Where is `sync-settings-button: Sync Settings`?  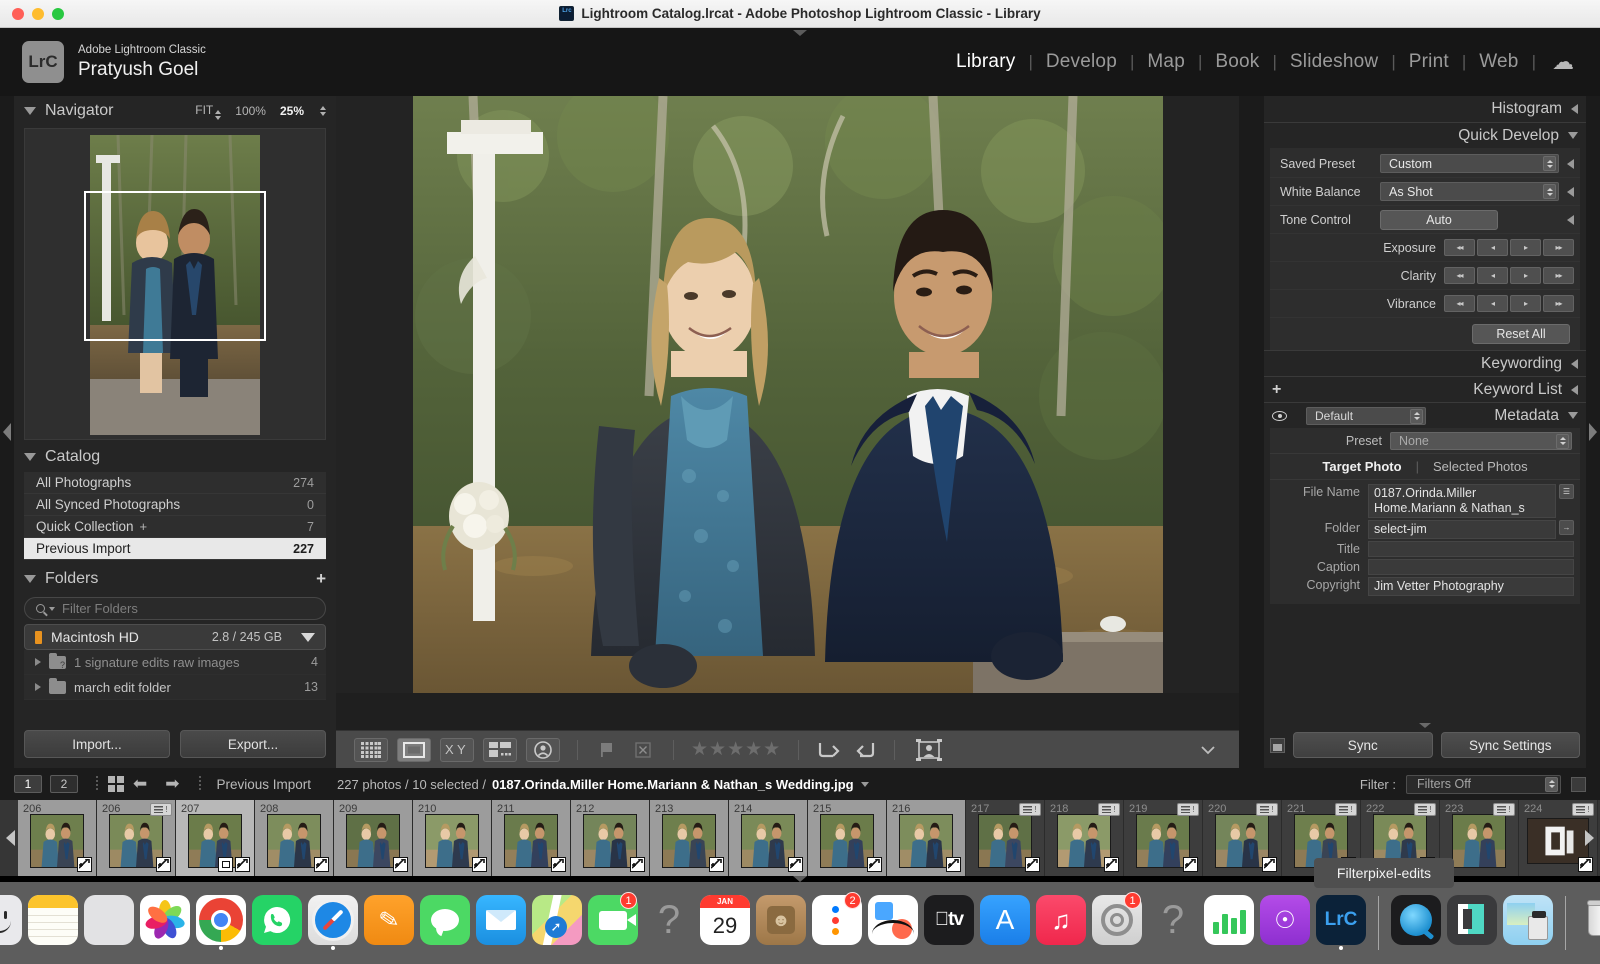
sync-settings-button: Sync Settings is located at coordinates (1510, 745).